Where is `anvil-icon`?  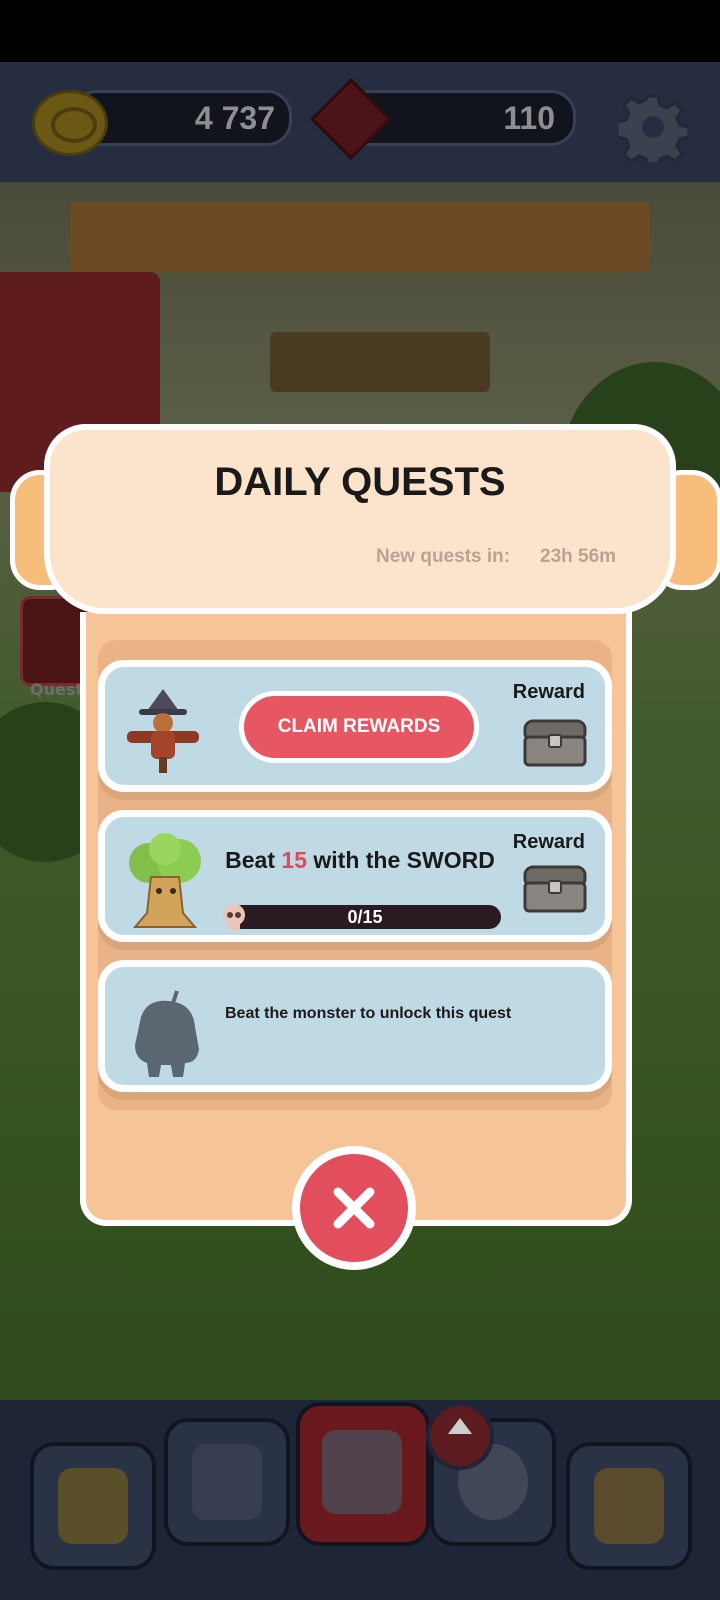
anvil-icon is located at coordinates (227, 1482).